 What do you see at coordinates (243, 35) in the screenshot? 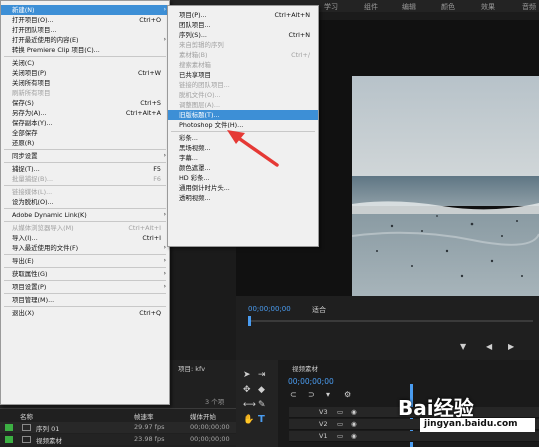
I see `menu-item-序列: 序列(S)... Ctrl+N` at bounding box center [243, 35].